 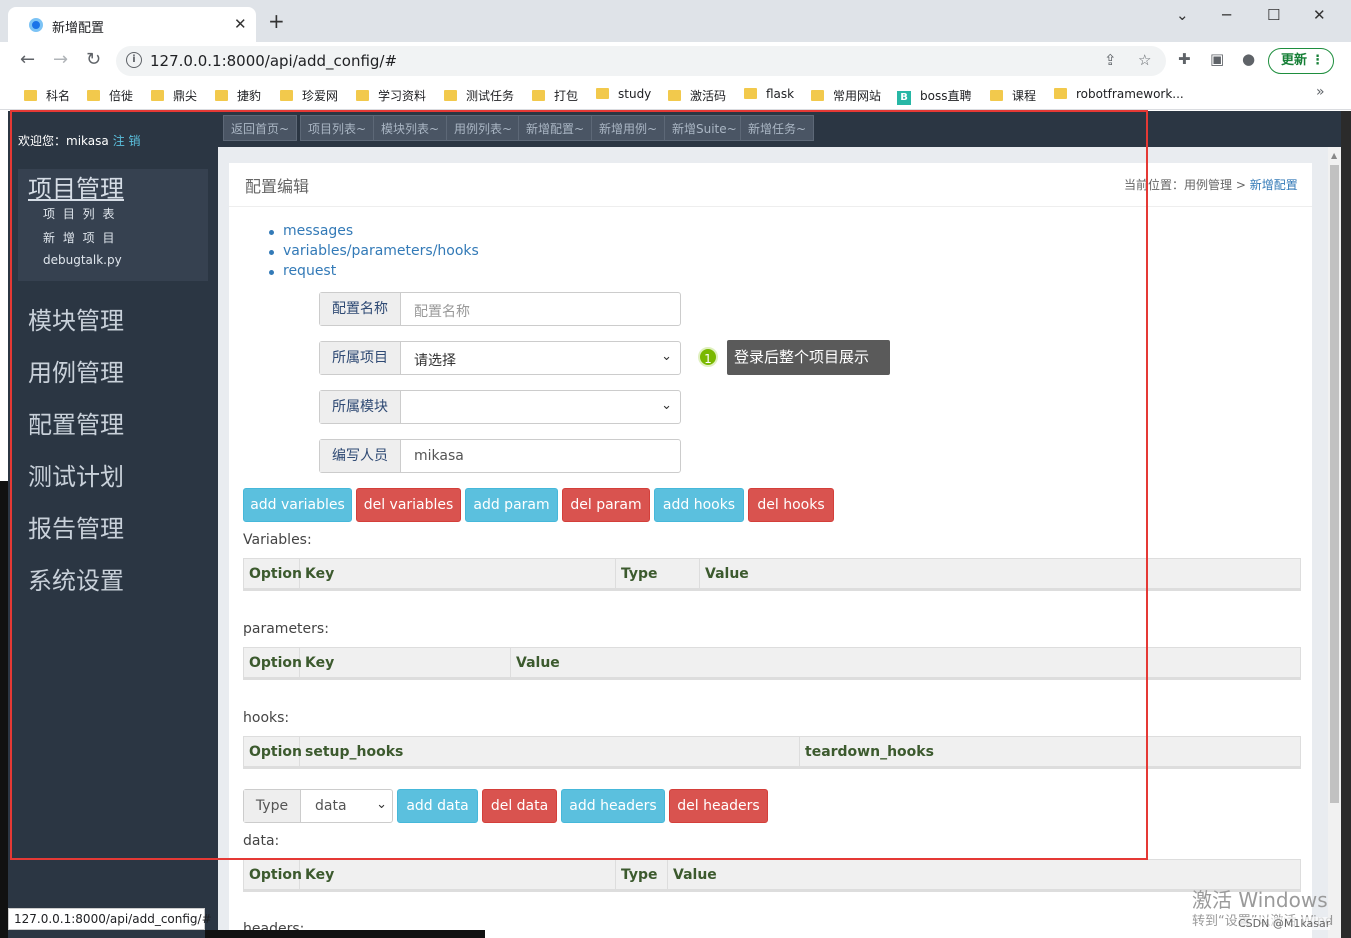 I want to click on bookmark-item: 激活码, so click(x=697, y=95).